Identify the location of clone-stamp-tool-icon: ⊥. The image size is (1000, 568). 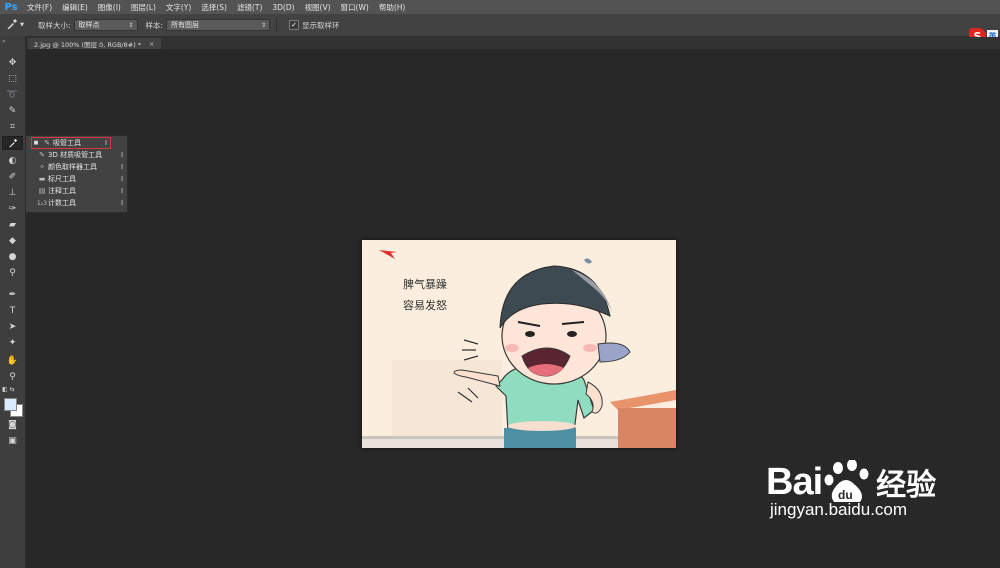
(12, 193).